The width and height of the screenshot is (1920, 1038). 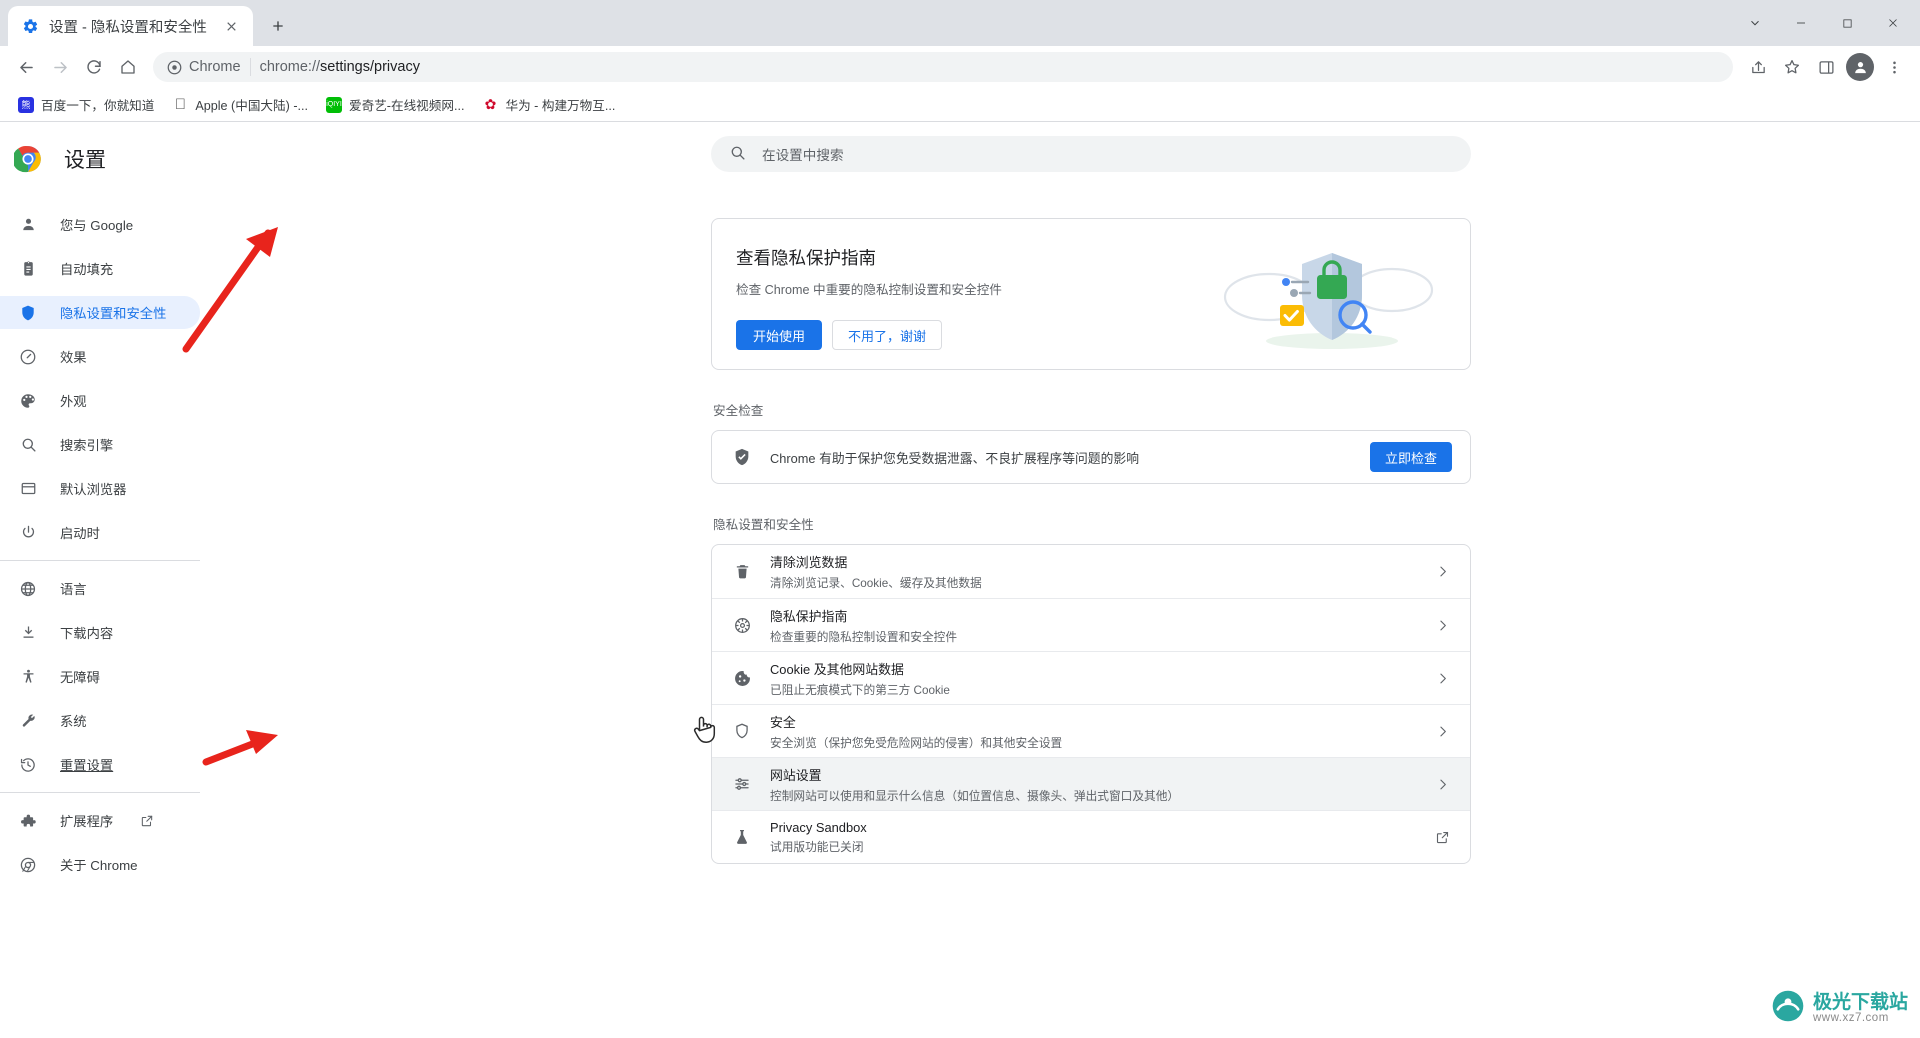 I want to click on back-icon, so click(x=26, y=67).